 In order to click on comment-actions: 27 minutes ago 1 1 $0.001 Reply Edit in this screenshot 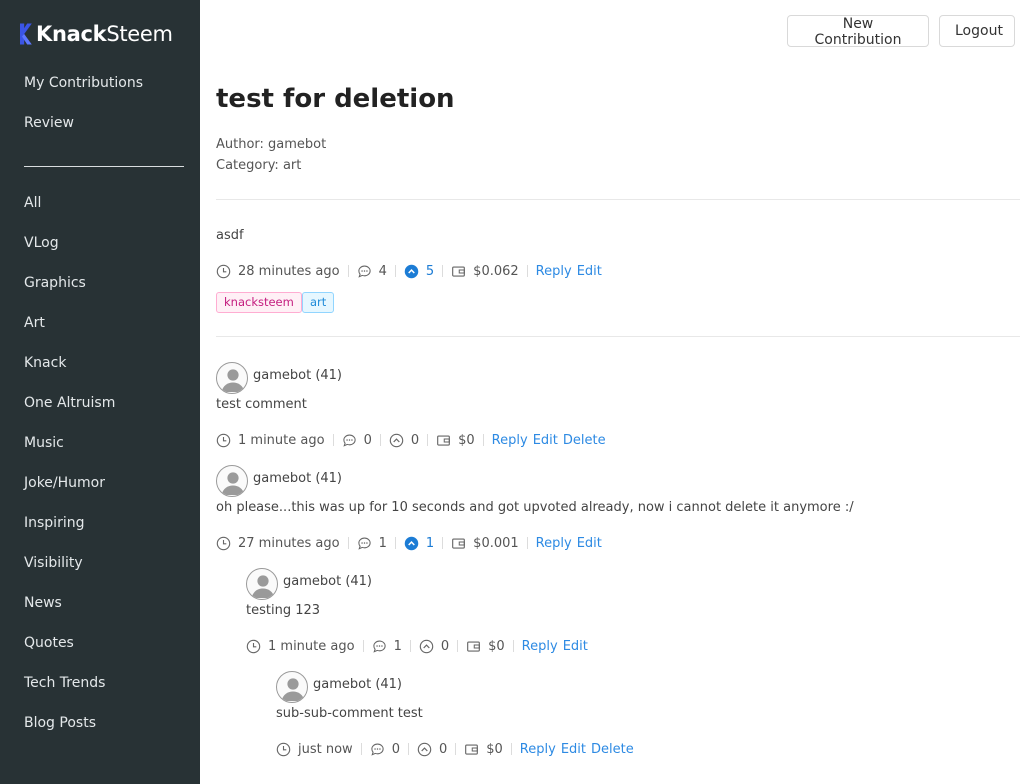, I will do `click(409, 543)`.